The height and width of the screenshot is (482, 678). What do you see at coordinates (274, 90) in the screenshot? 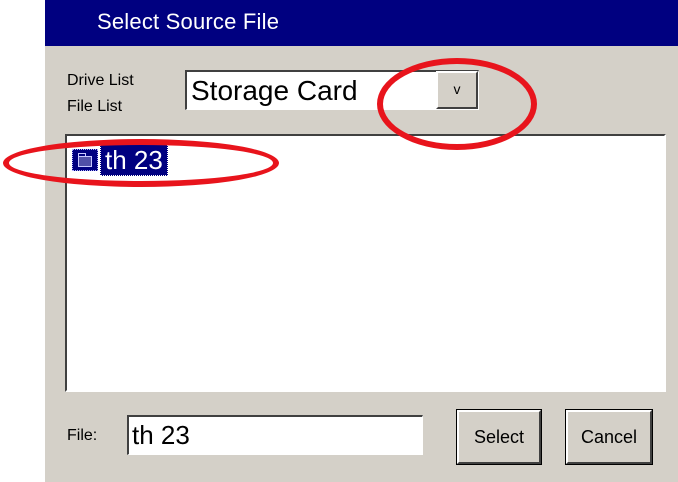
I see `drive-list-selected-value: Storage Card` at bounding box center [274, 90].